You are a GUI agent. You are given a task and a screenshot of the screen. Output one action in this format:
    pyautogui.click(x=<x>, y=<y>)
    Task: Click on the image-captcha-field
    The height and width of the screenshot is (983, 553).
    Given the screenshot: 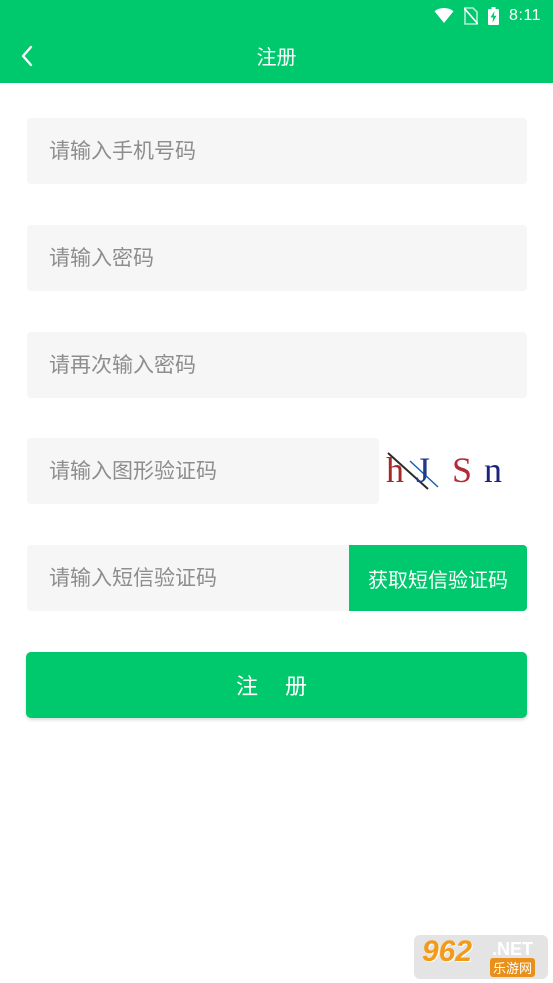 What is the action you would take?
    pyautogui.click(x=203, y=471)
    